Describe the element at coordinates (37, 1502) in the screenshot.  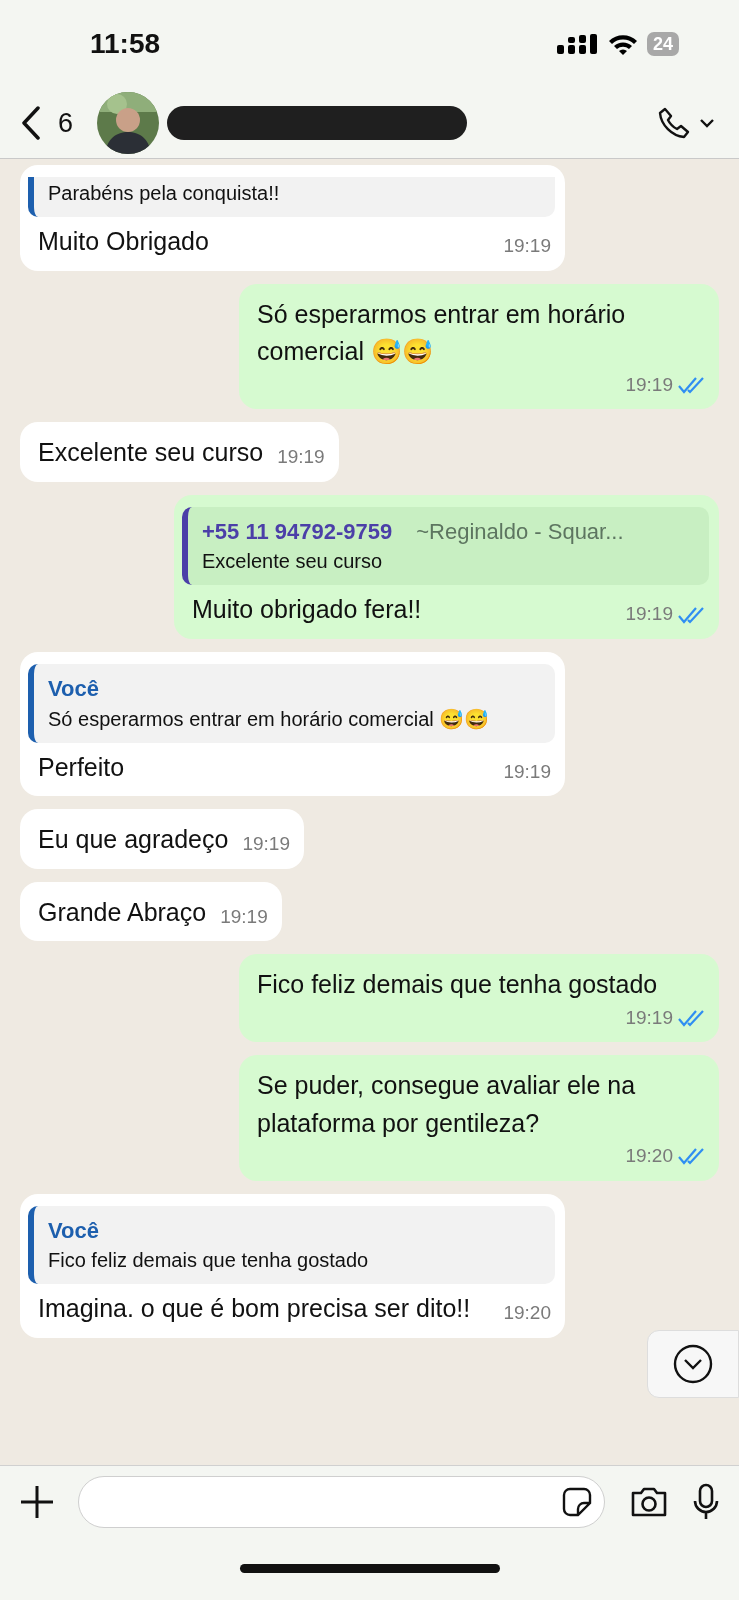
I see `plus-icon` at that location.